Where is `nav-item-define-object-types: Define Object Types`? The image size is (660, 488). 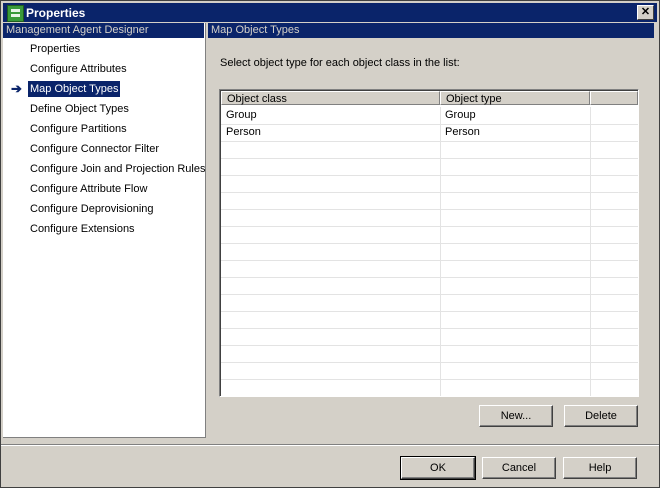
nav-item-define-object-types: Define Object Types is located at coordinates (79, 109).